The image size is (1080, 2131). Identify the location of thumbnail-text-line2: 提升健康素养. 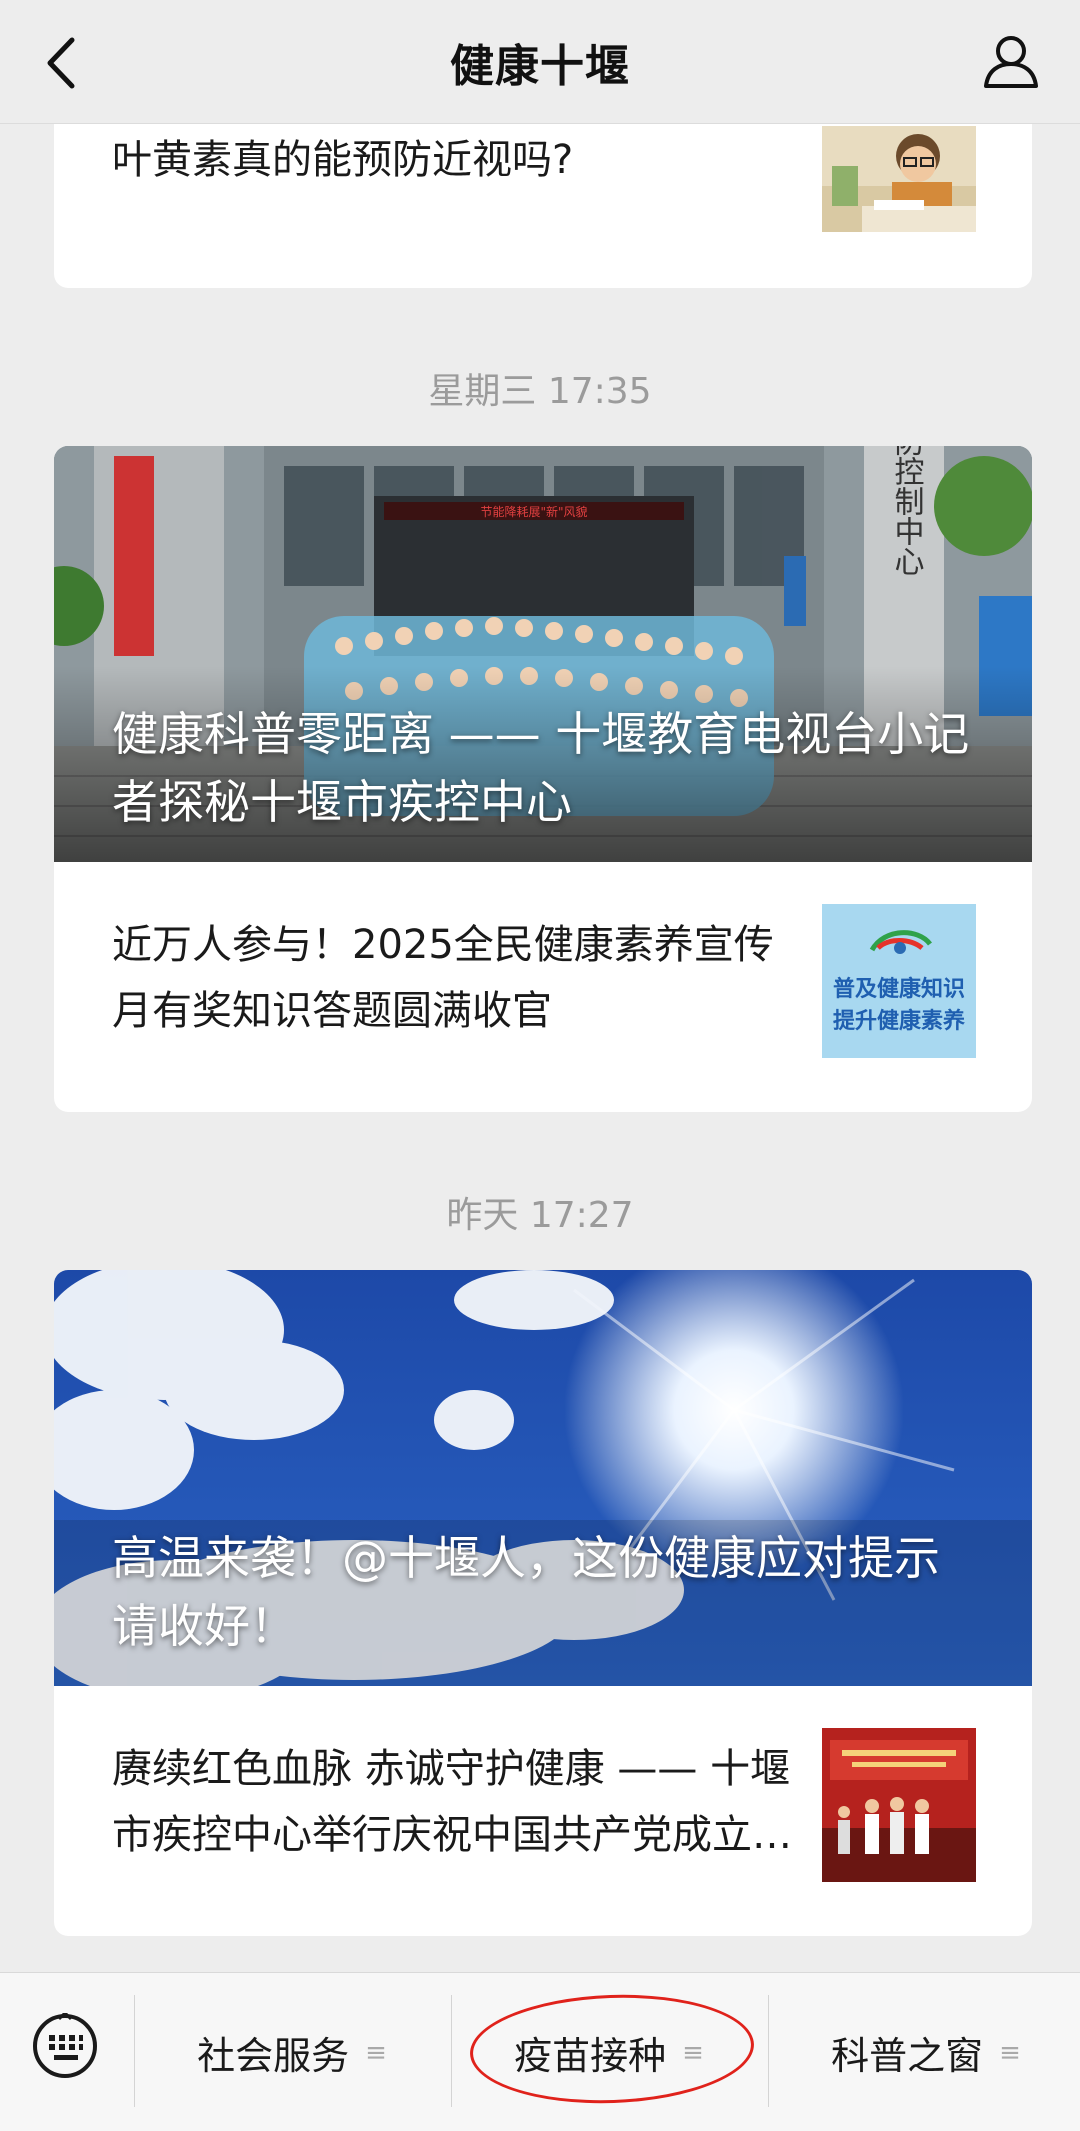
(899, 1021).